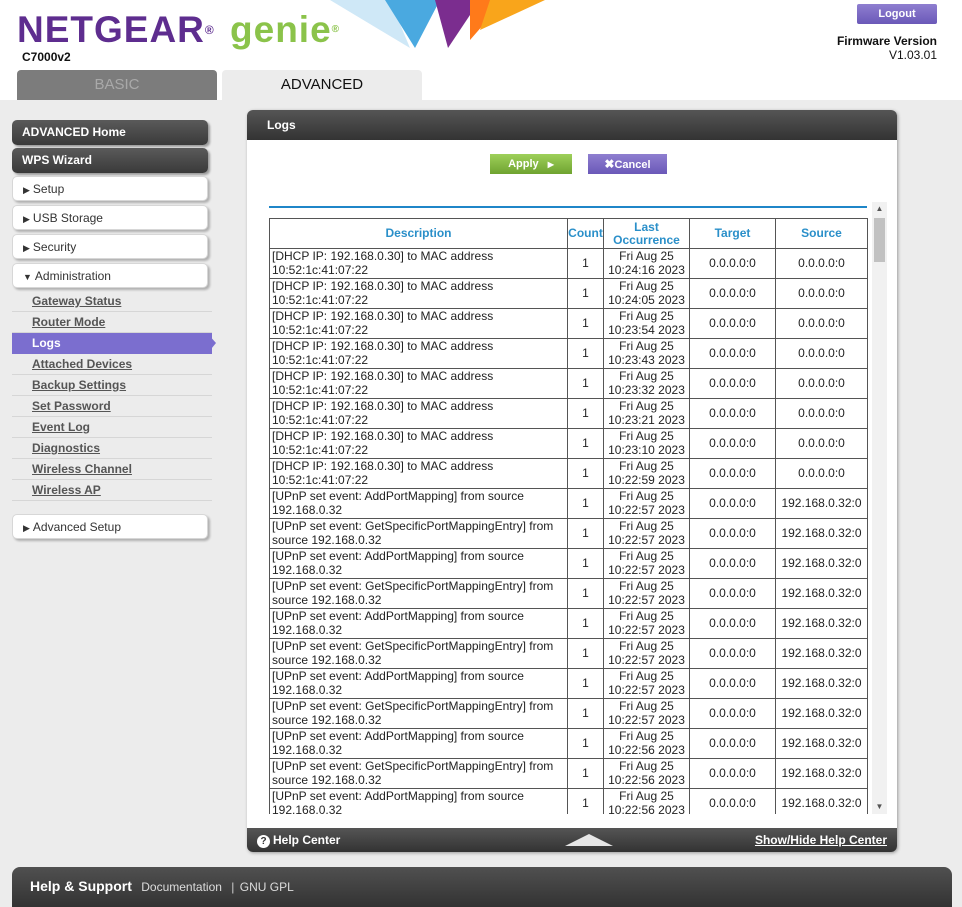 Image resolution: width=962 pixels, height=907 pixels. Describe the element at coordinates (66, 490) in the screenshot. I see `submenu-link: Wireless AP` at that location.